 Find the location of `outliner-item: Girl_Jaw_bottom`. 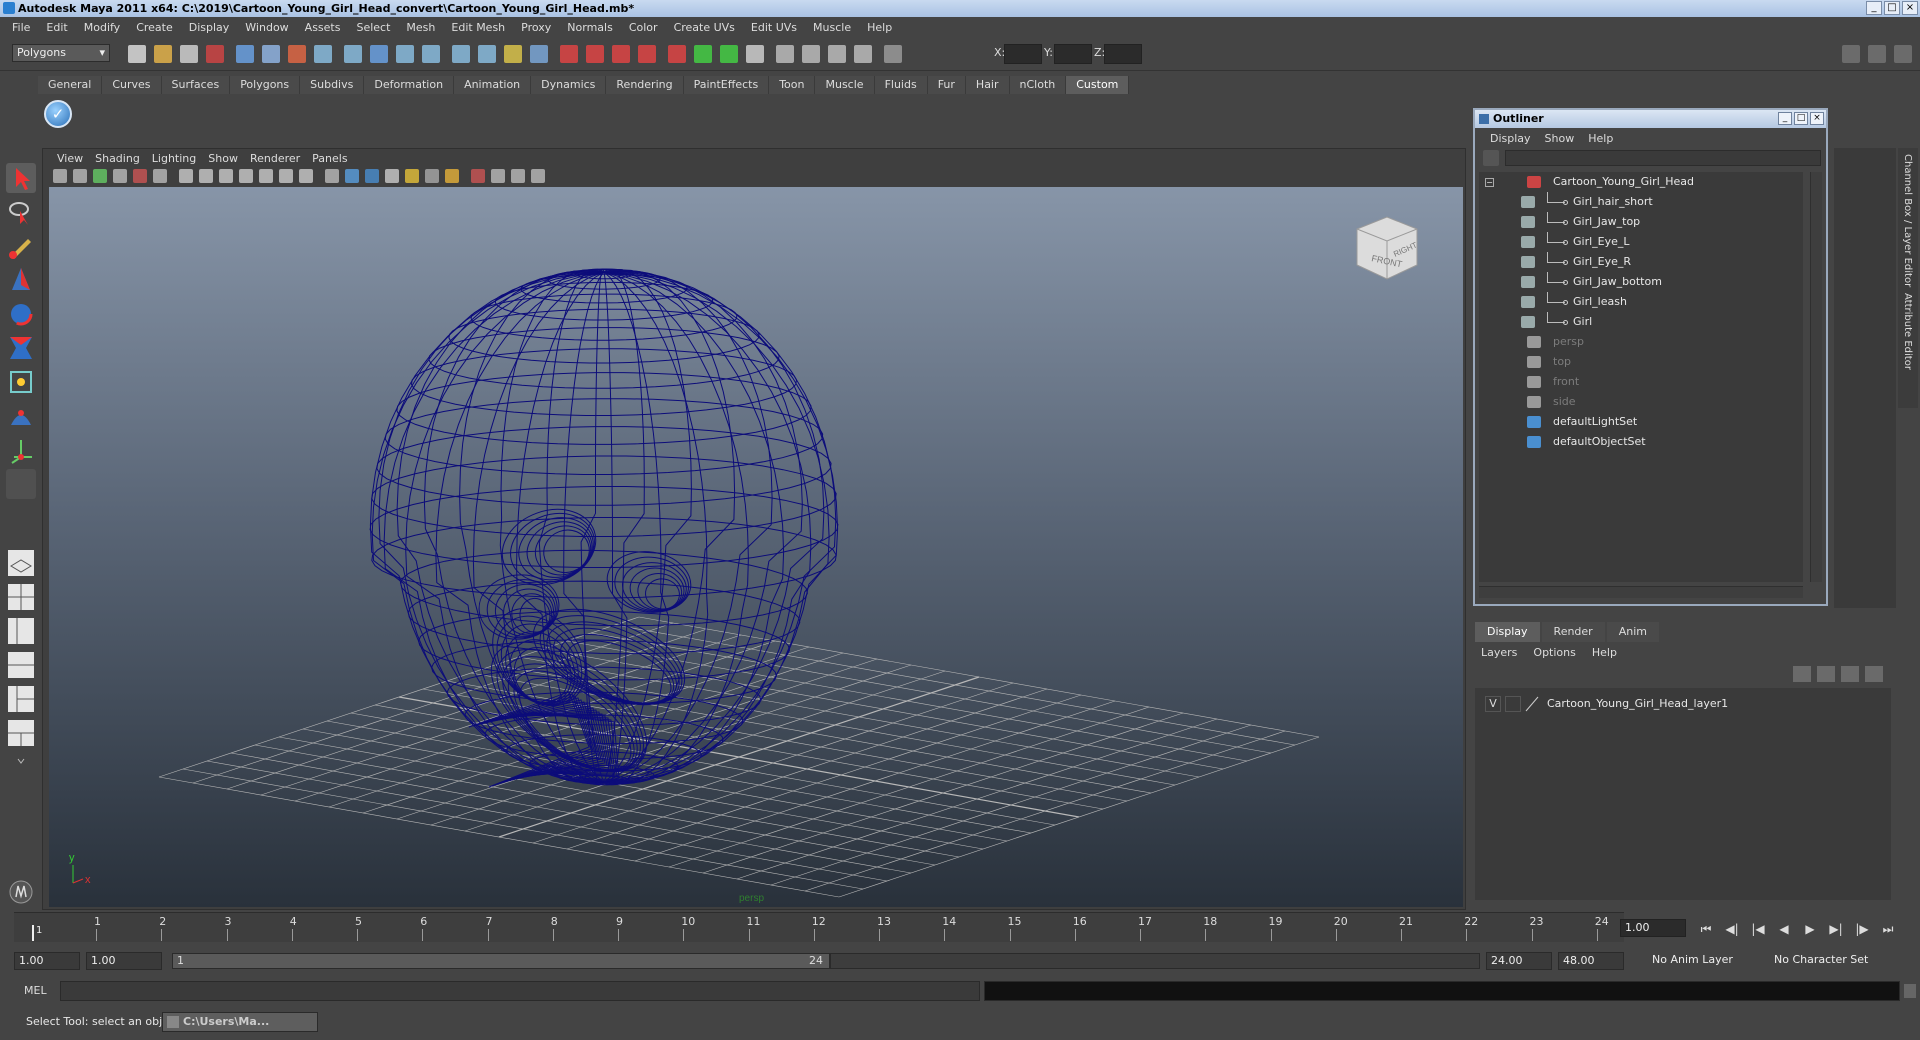

outliner-item: Girl_Jaw_bottom is located at coordinates (1641, 282).